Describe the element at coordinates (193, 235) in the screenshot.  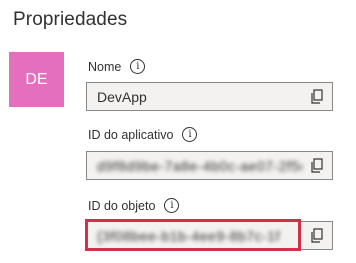
I see `highlight-box` at that location.